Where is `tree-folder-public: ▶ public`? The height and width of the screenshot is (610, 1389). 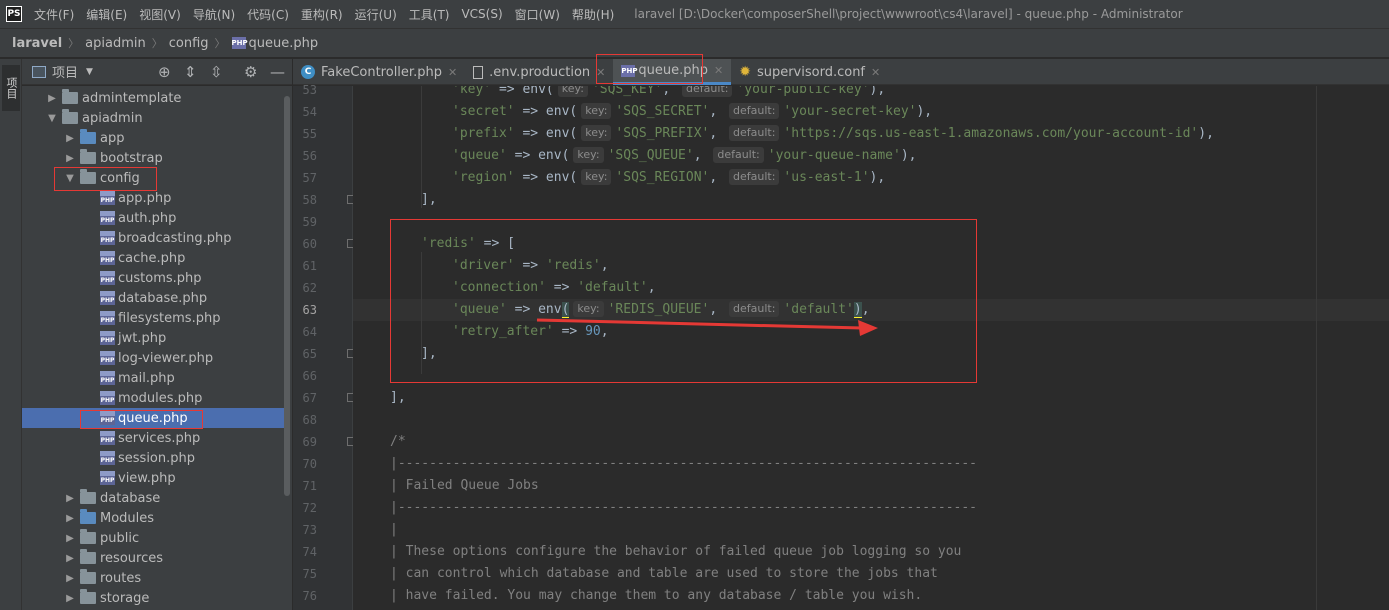
tree-folder-public: ▶ public is located at coordinates (153, 538).